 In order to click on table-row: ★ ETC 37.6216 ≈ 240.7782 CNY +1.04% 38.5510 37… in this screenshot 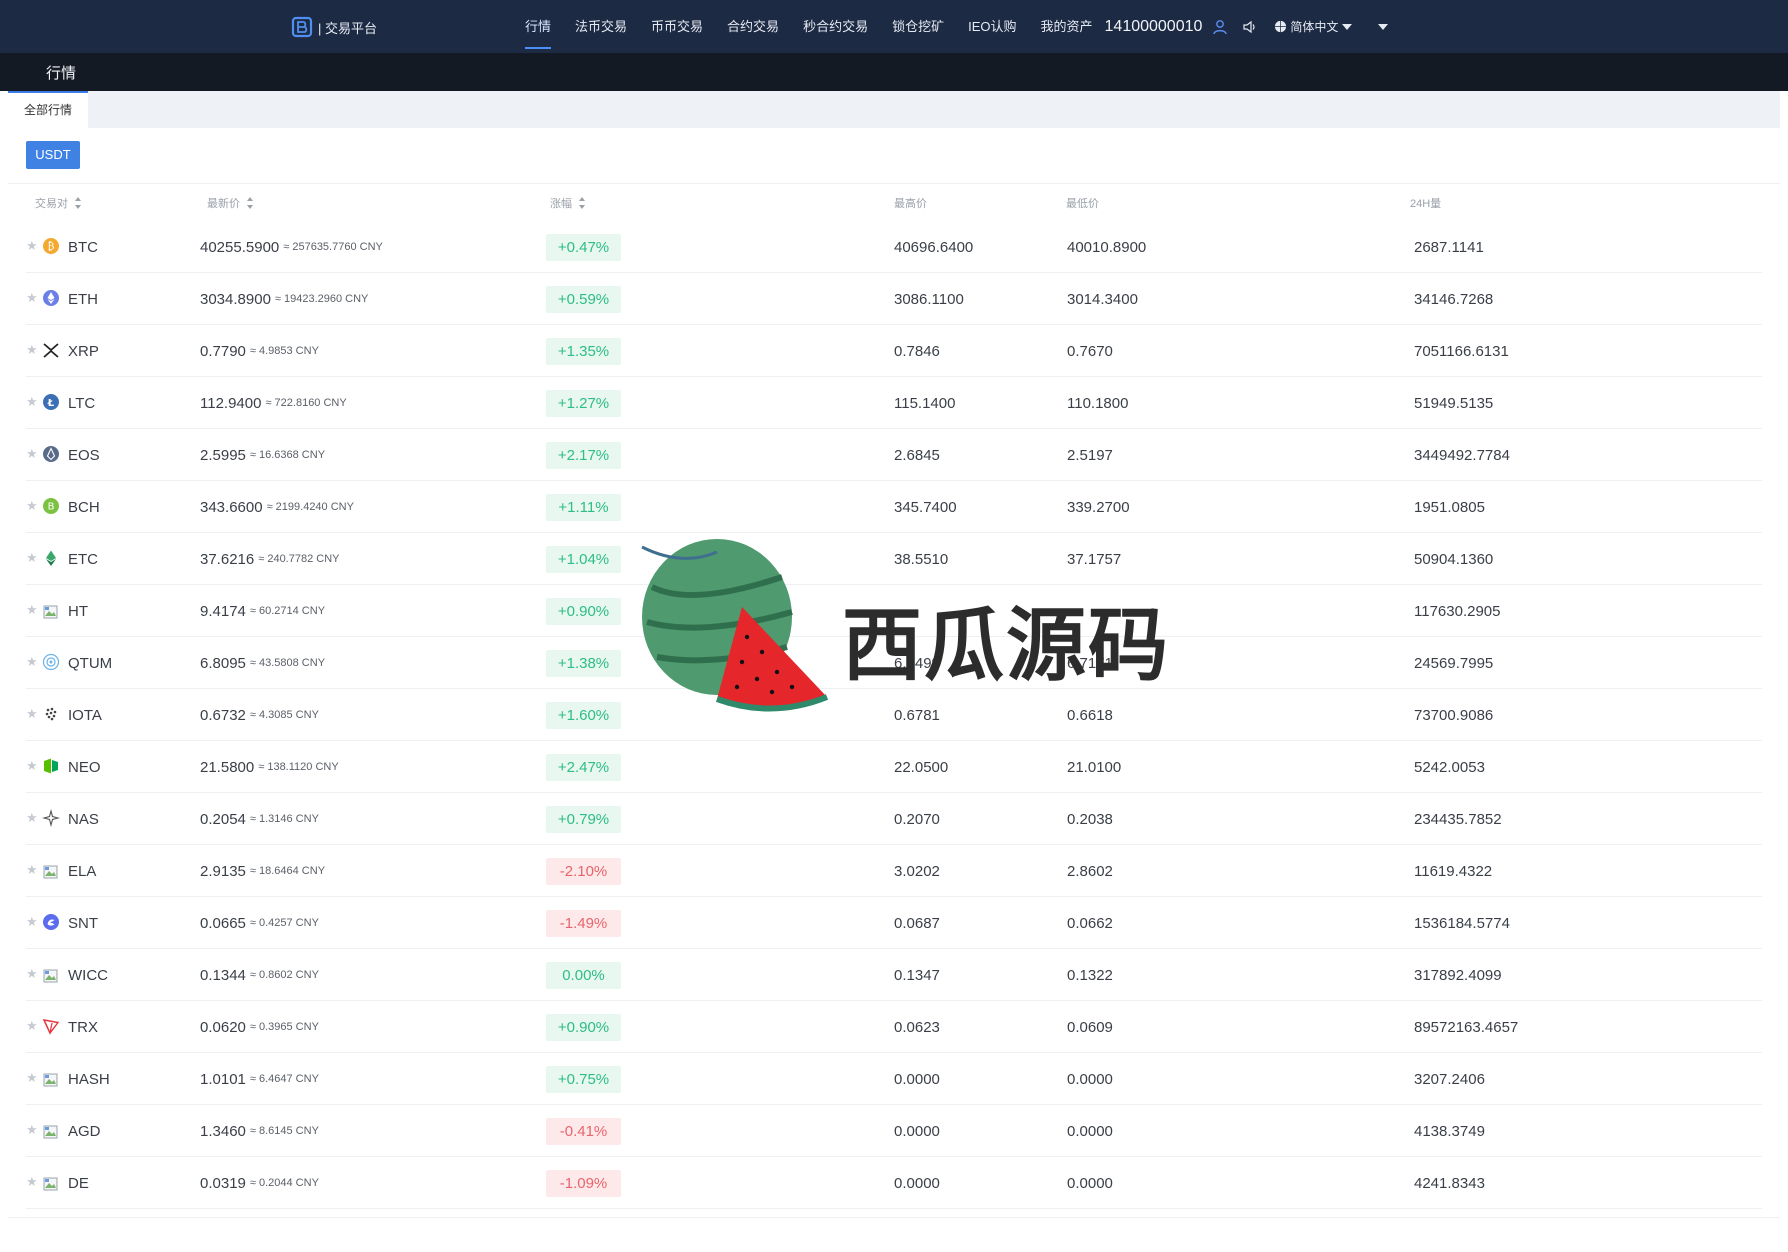, I will do `click(894, 559)`.